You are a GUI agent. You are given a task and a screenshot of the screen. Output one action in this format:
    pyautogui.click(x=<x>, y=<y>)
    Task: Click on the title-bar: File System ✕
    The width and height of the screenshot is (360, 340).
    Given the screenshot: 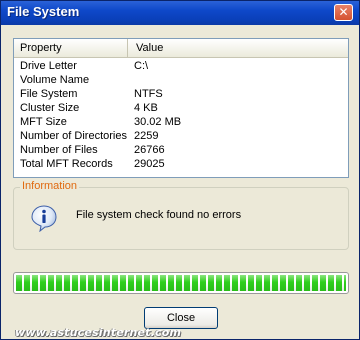 What is the action you would take?
    pyautogui.click(x=180, y=13)
    